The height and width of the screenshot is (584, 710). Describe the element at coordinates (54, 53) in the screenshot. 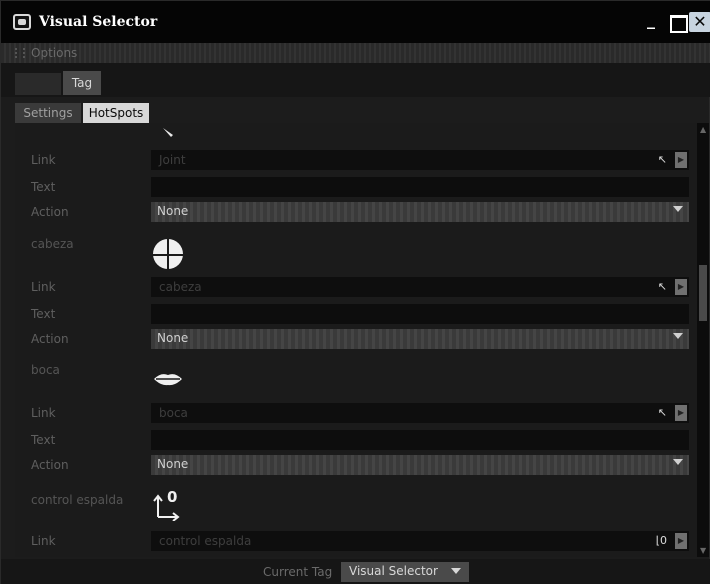

I see `menu-options: Options` at that location.